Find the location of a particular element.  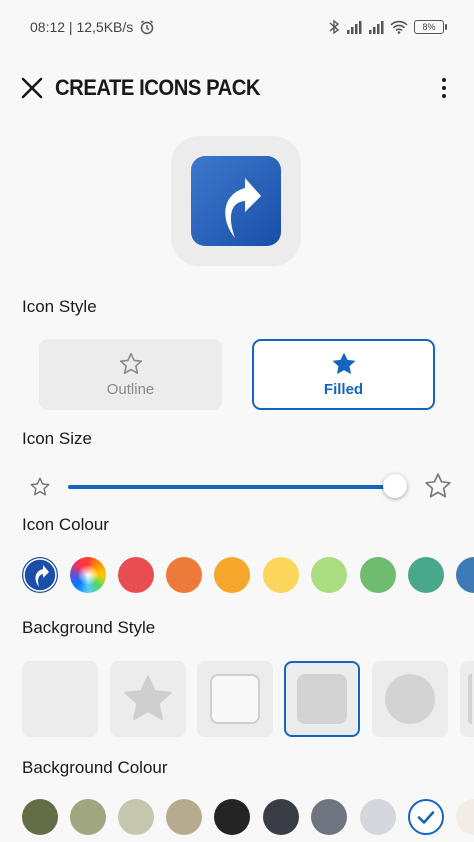

signal-icon is located at coordinates (354, 27).